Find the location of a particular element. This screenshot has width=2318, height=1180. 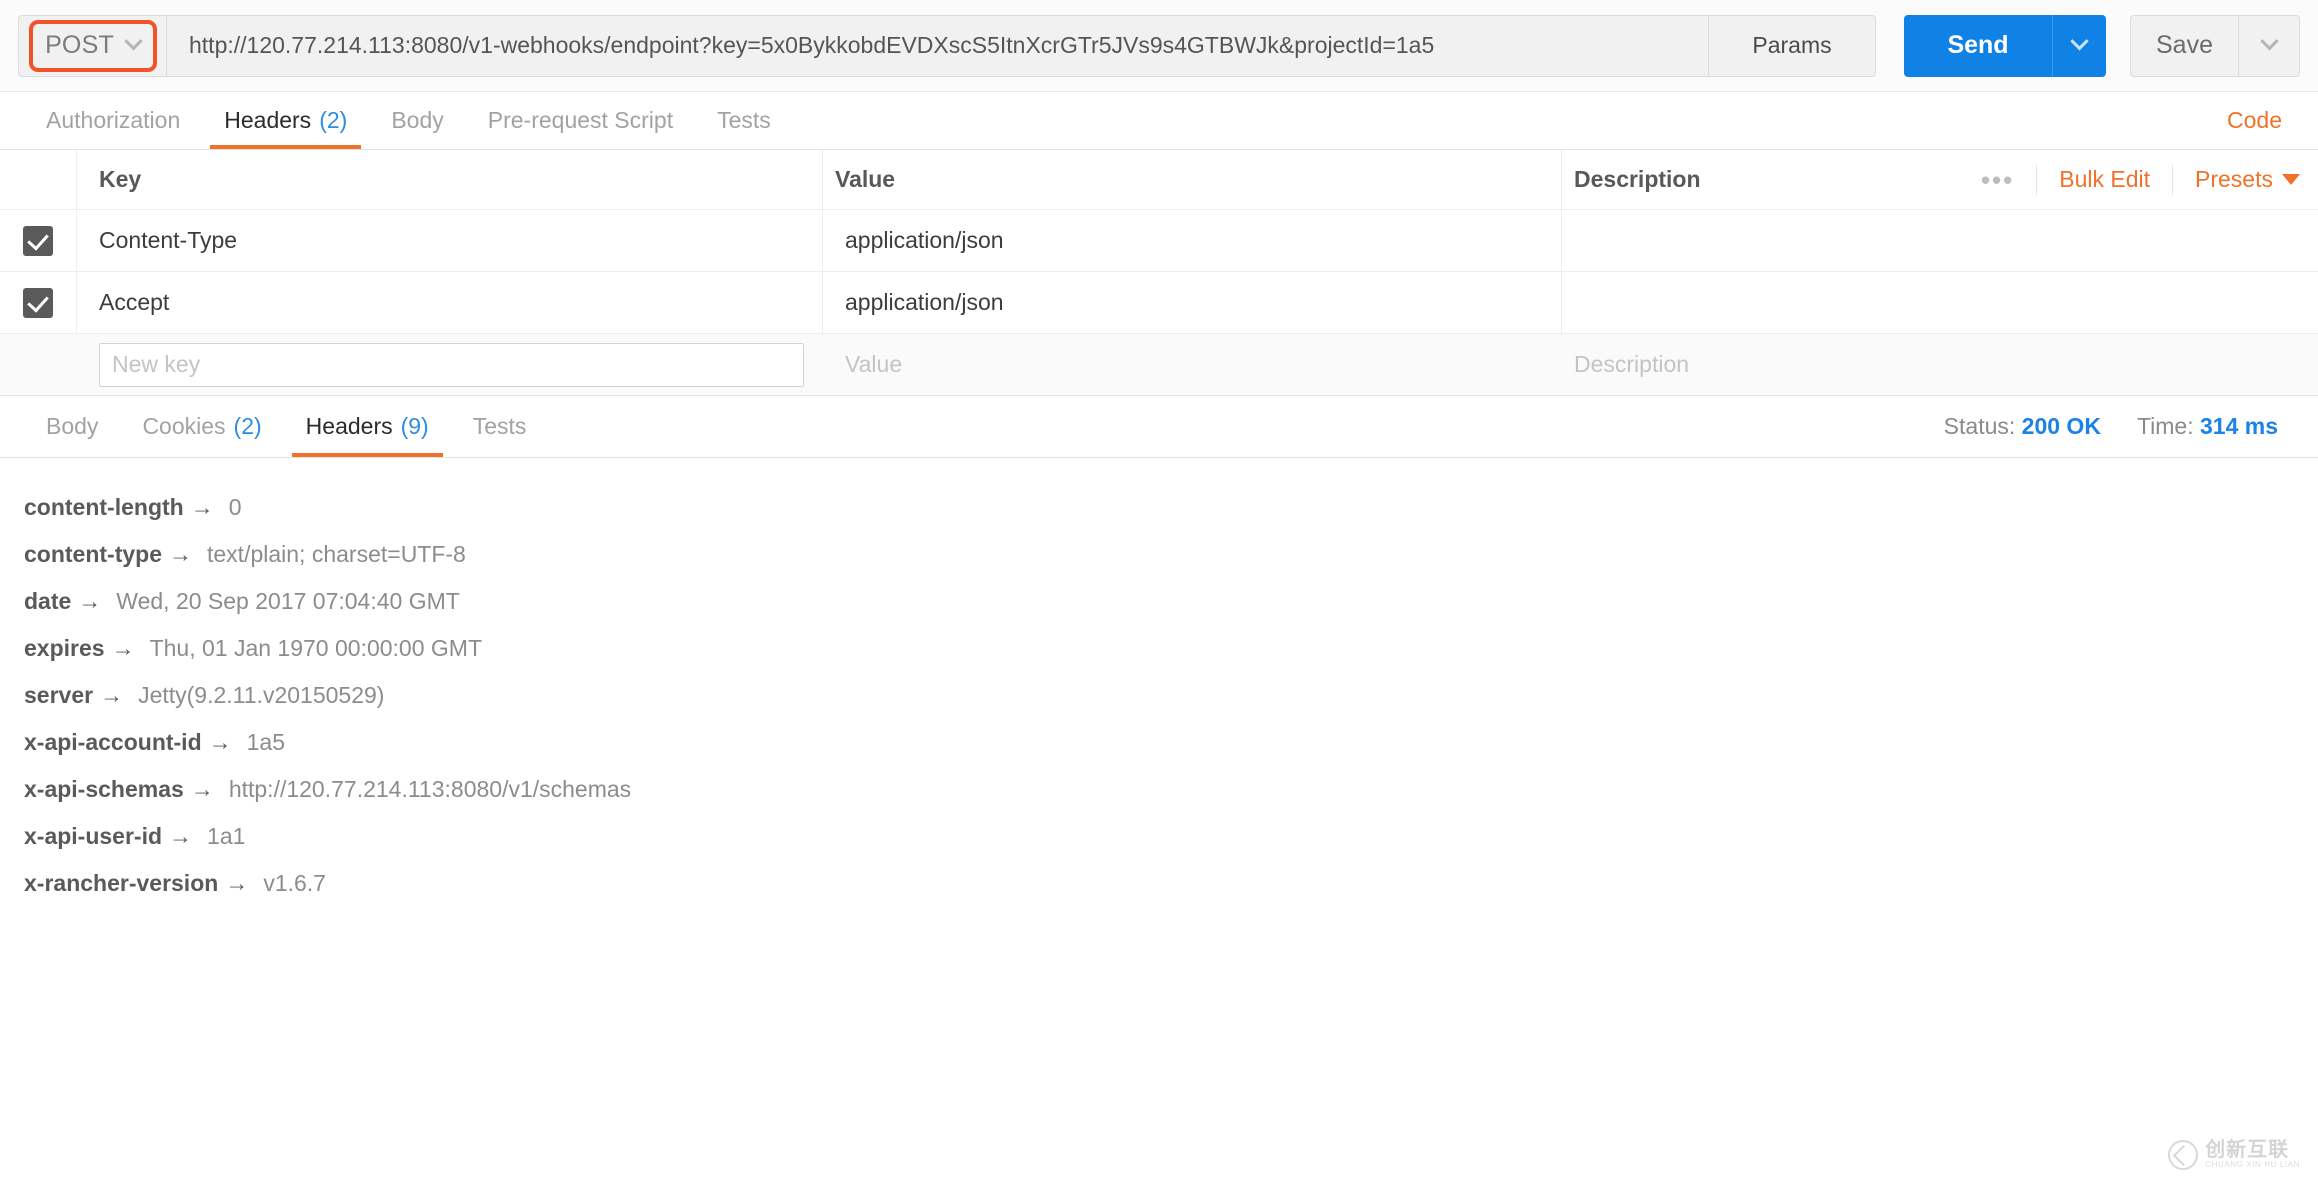

response-header-name: x-api-user-id is located at coordinates (93, 836).